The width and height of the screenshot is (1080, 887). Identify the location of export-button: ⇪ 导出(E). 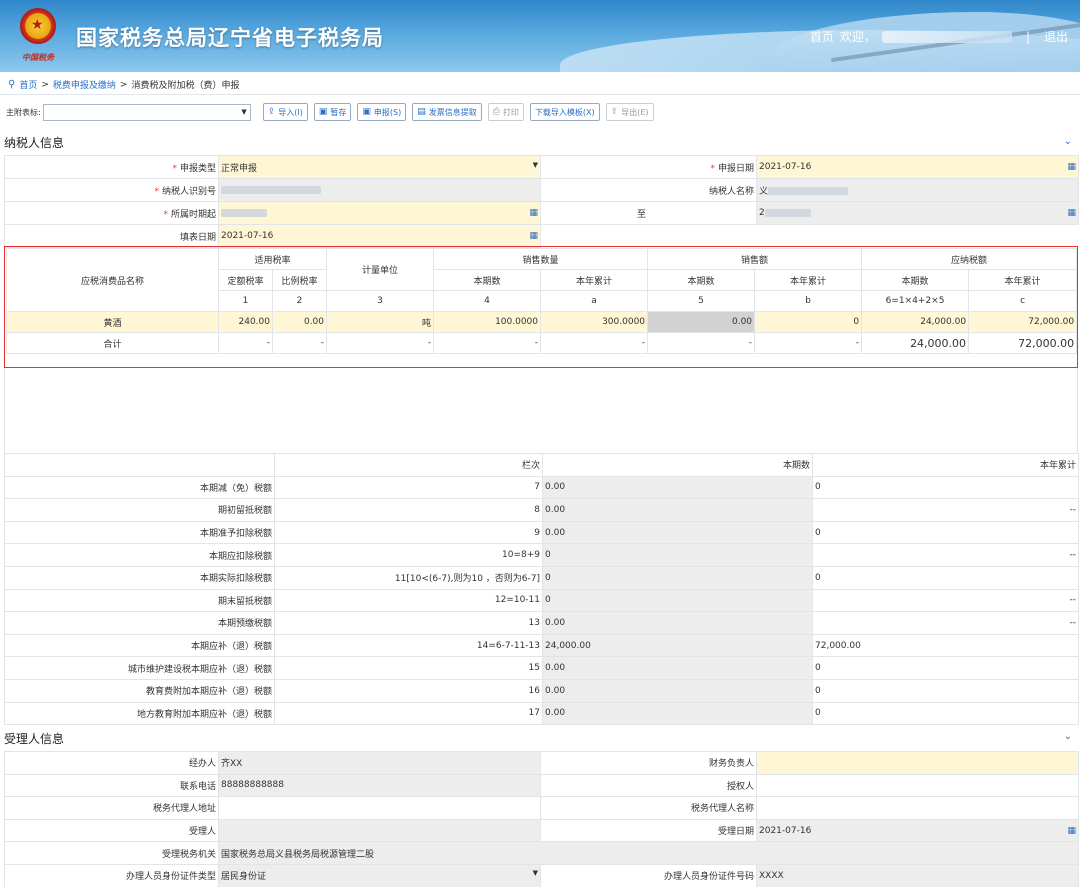
(629, 112).